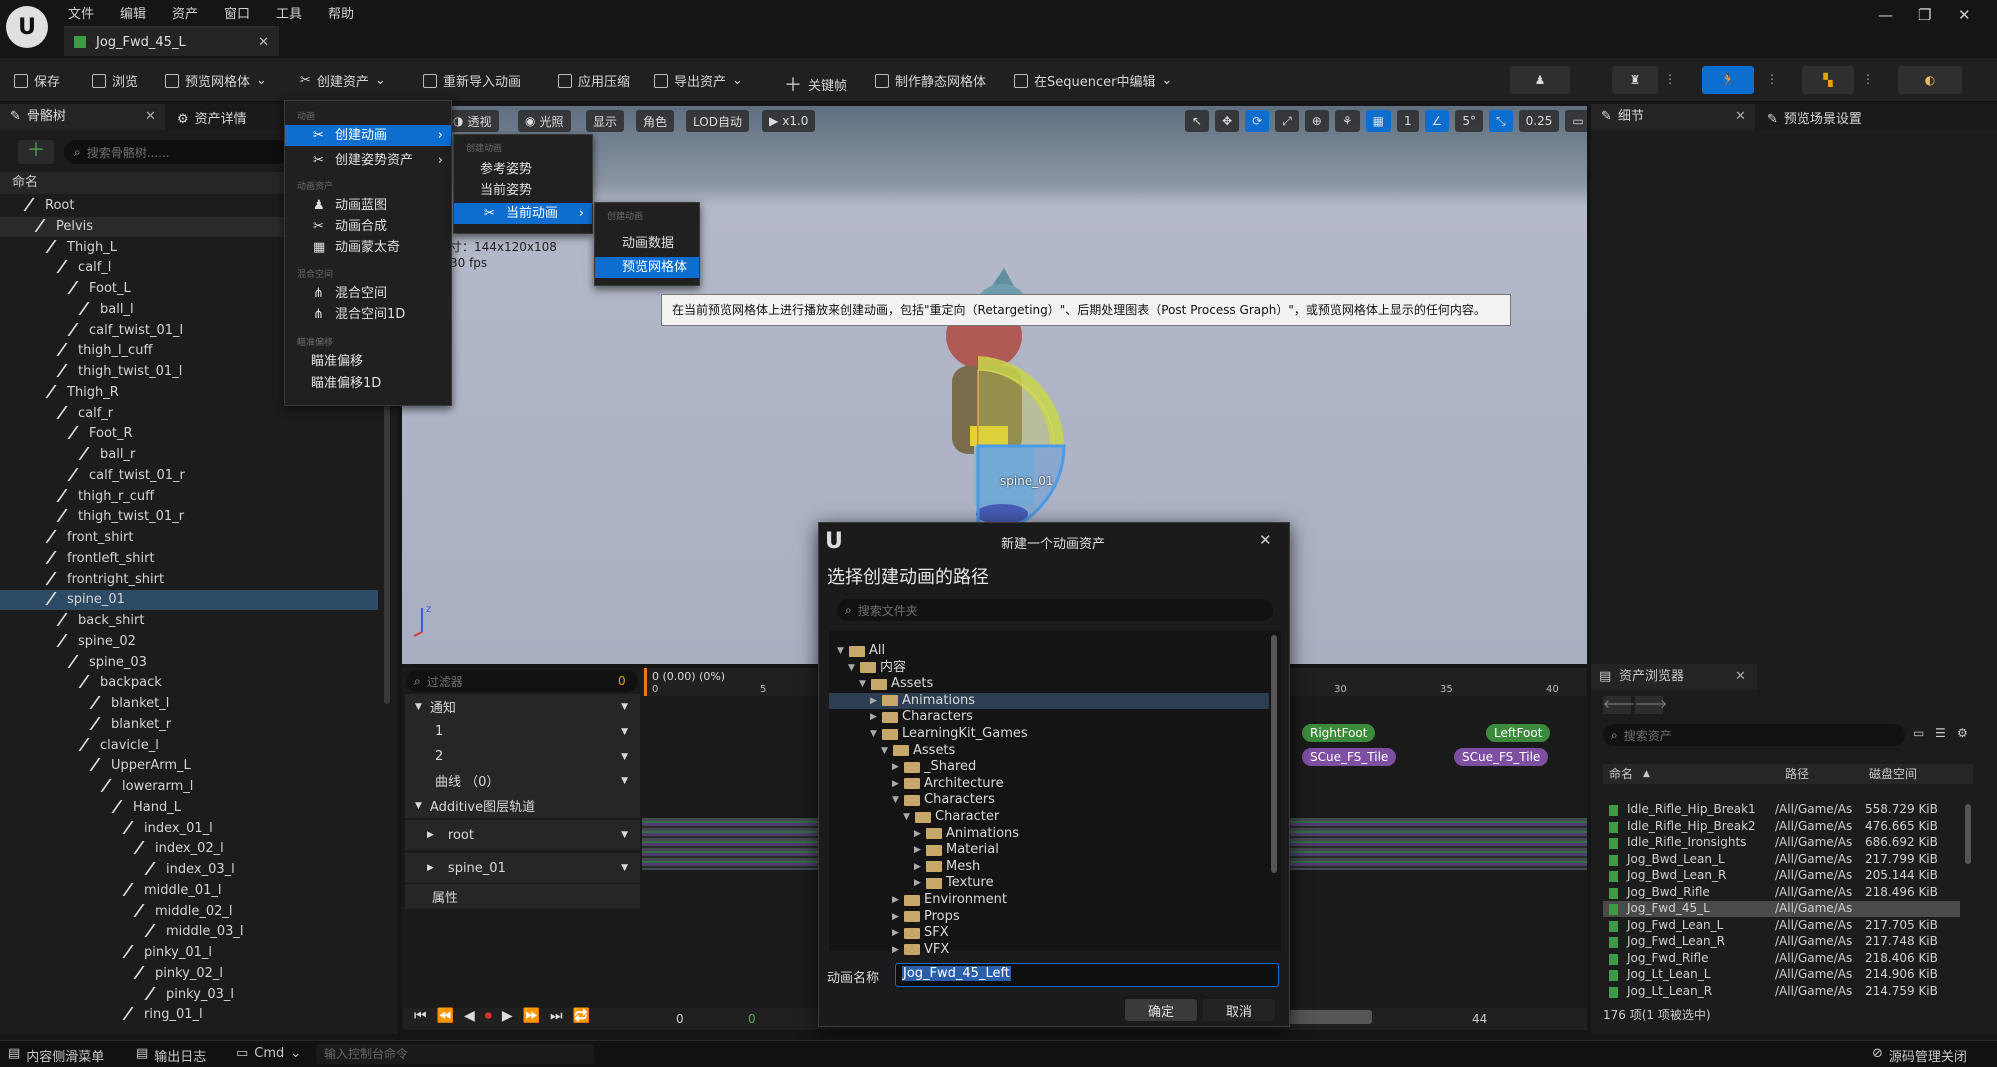  I want to click on settings-gear-icon: ⚙, so click(1962, 733).